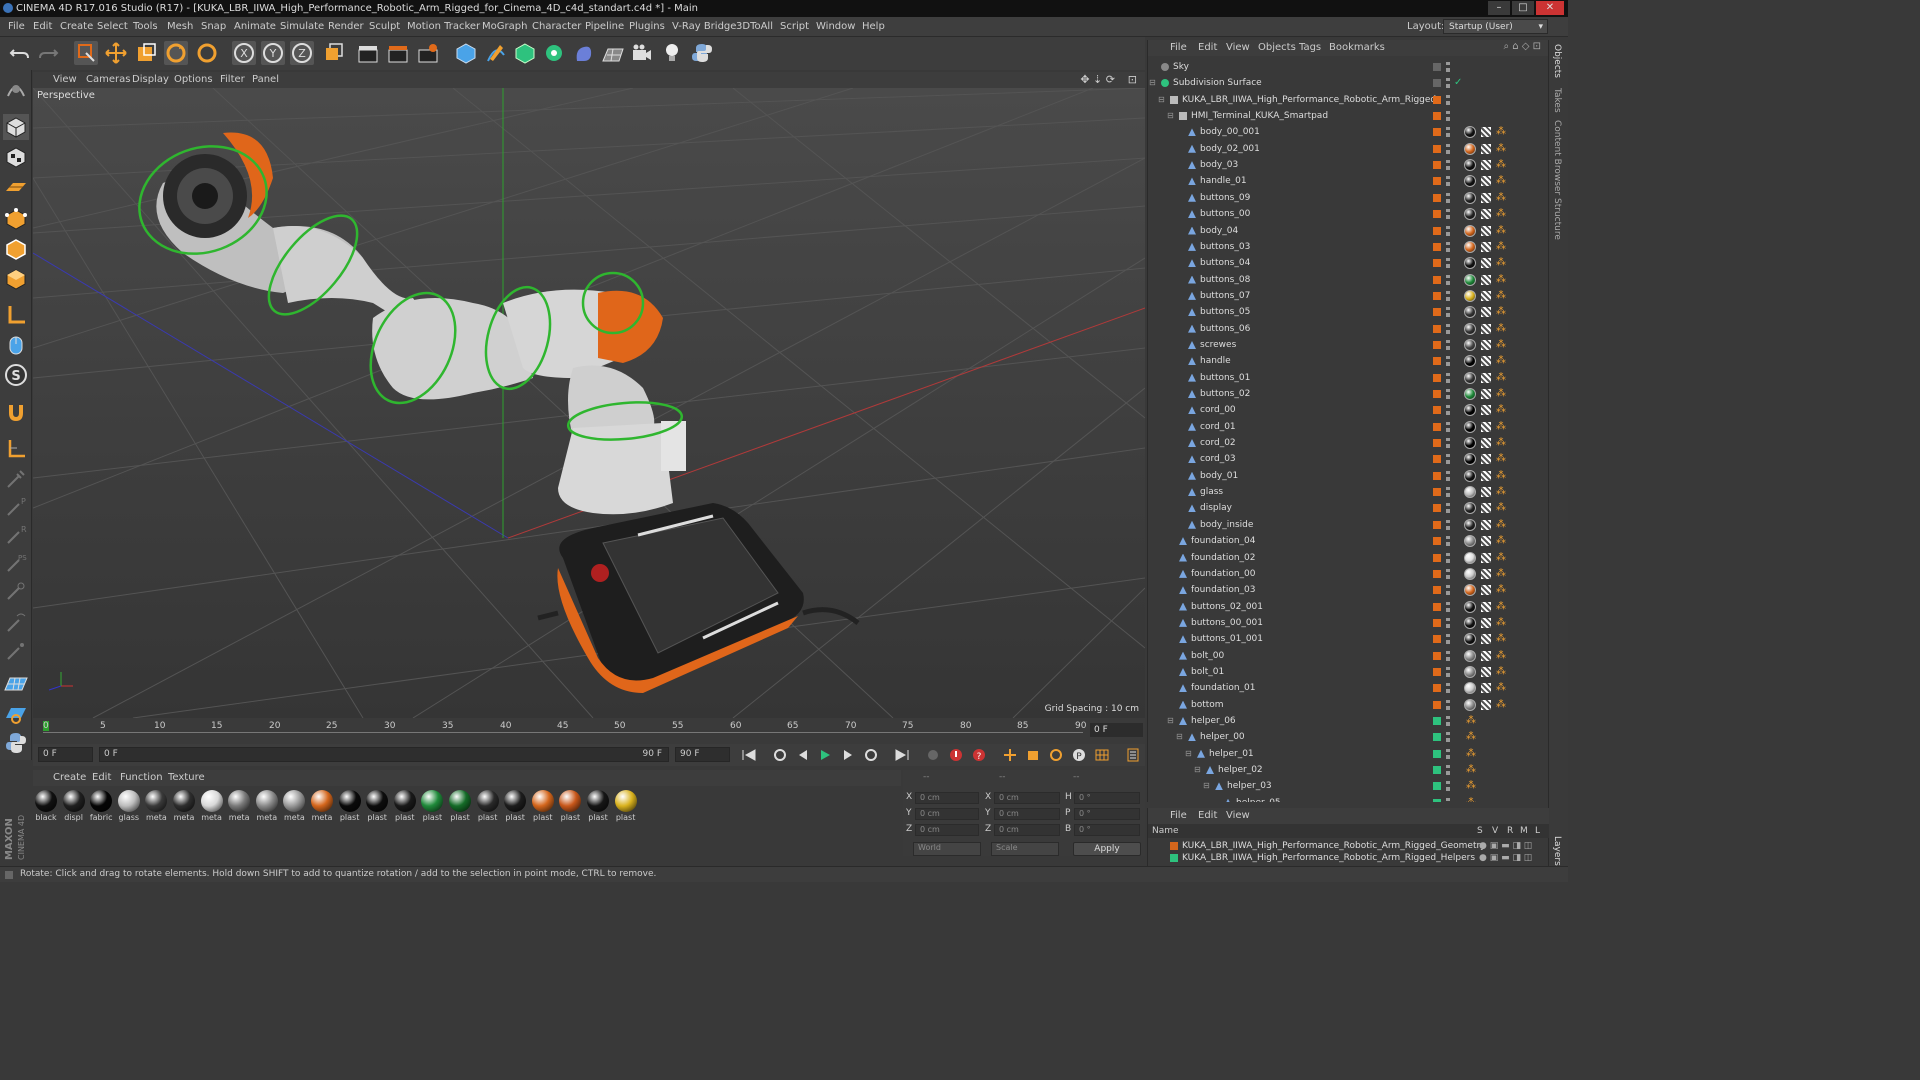 The image size is (1920, 1080). Describe the element at coordinates (956, 755) in the screenshot. I see `autokey-button` at that location.